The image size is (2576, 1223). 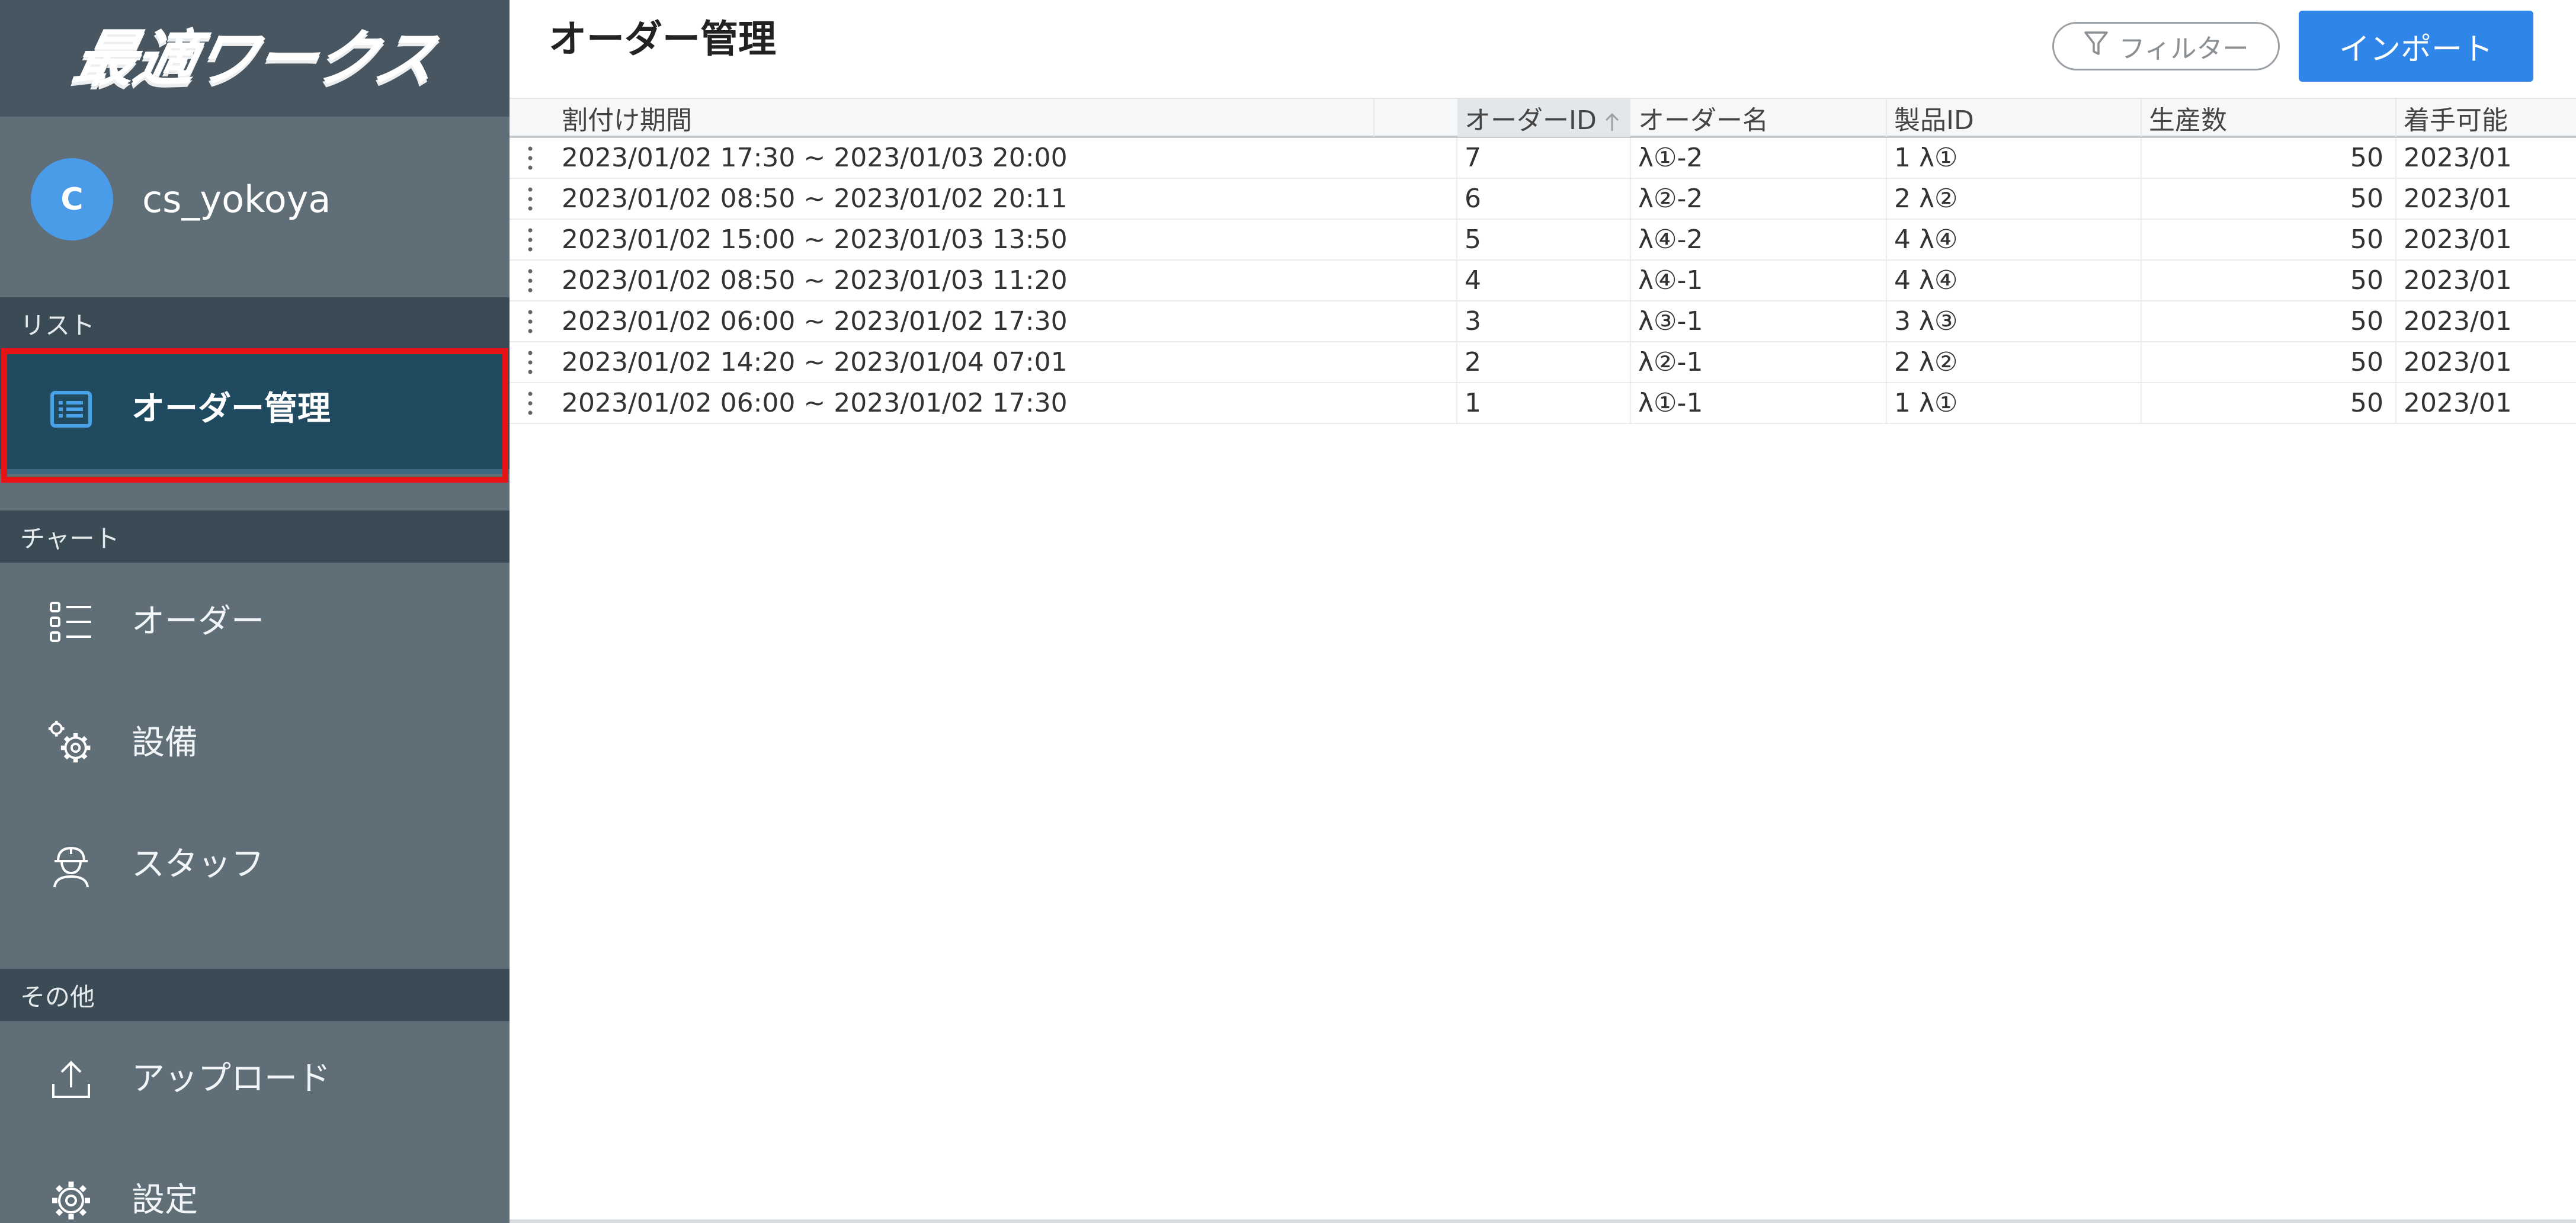 What do you see at coordinates (1759, 403) in the screenshot?
I see `cell-order-name: λ①-1` at bounding box center [1759, 403].